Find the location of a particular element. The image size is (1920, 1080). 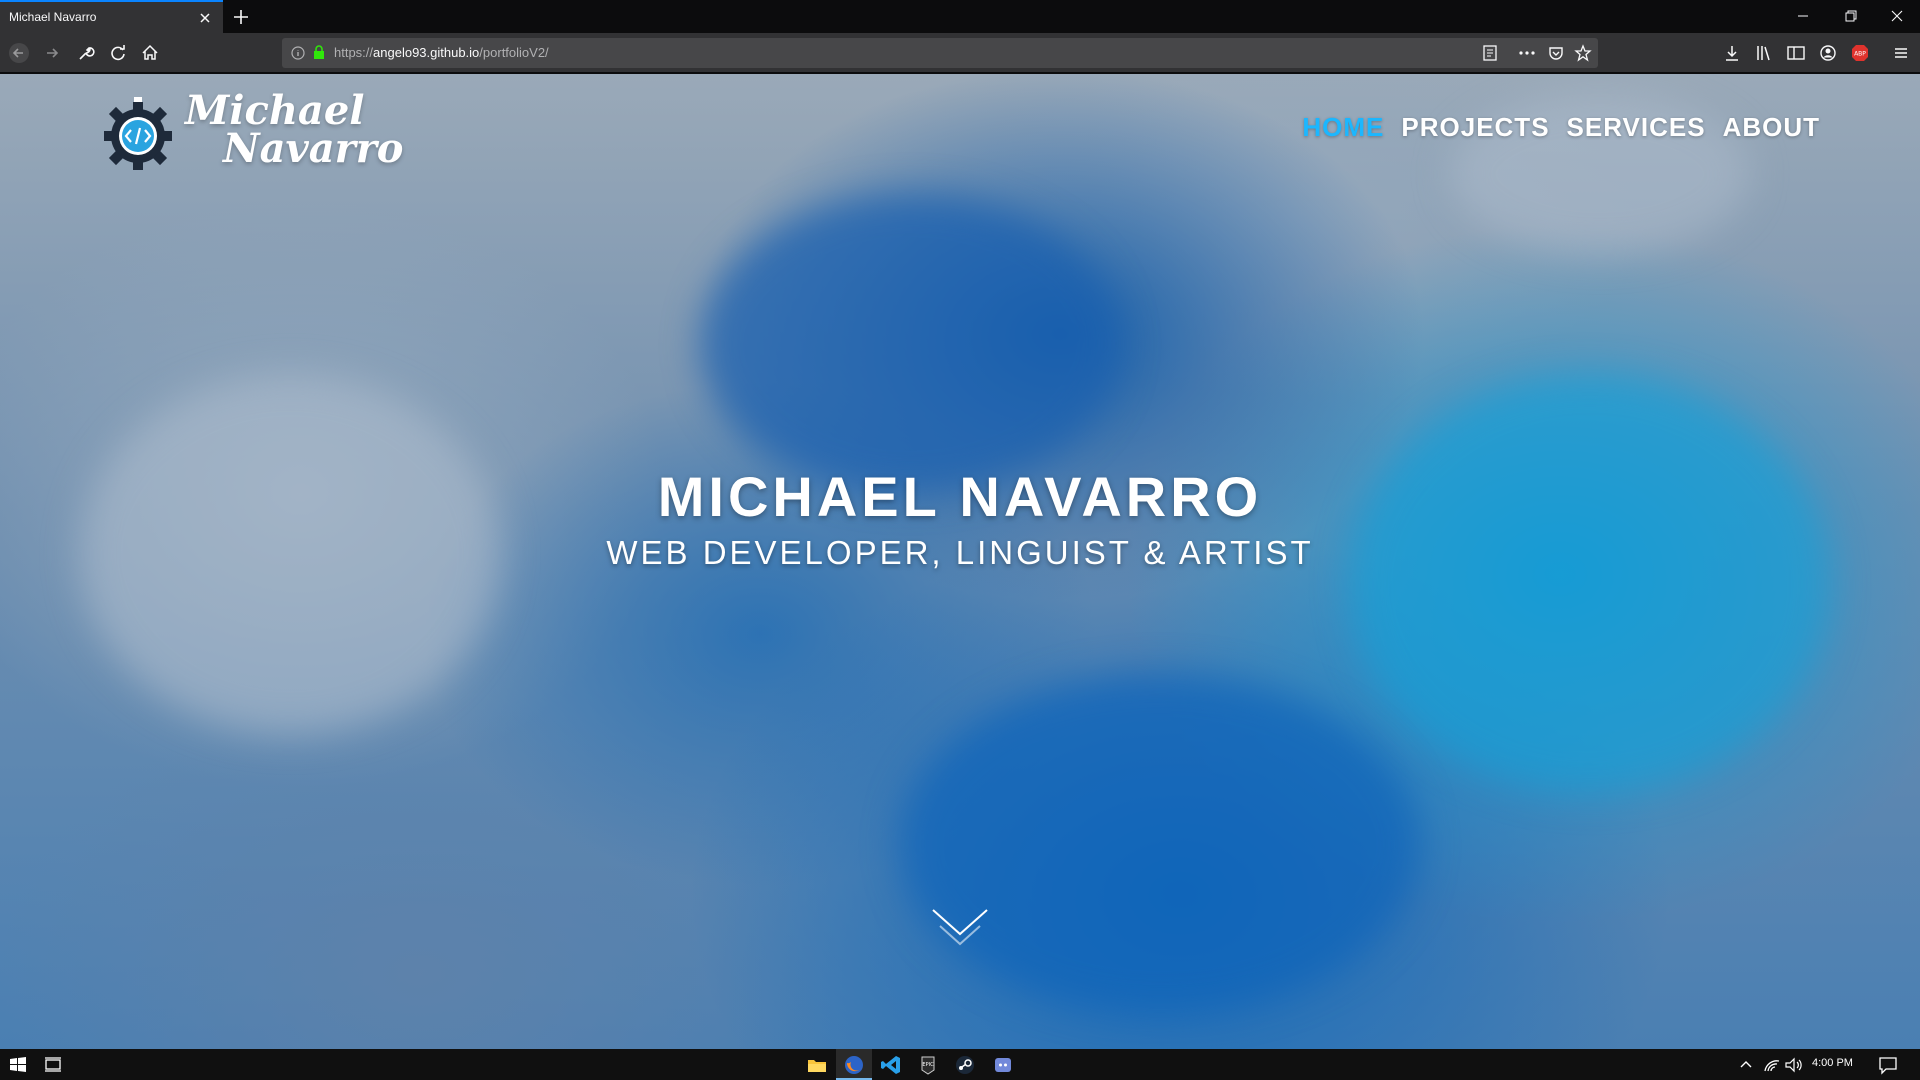

task-view-icon is located at coordinates (53, 1065).